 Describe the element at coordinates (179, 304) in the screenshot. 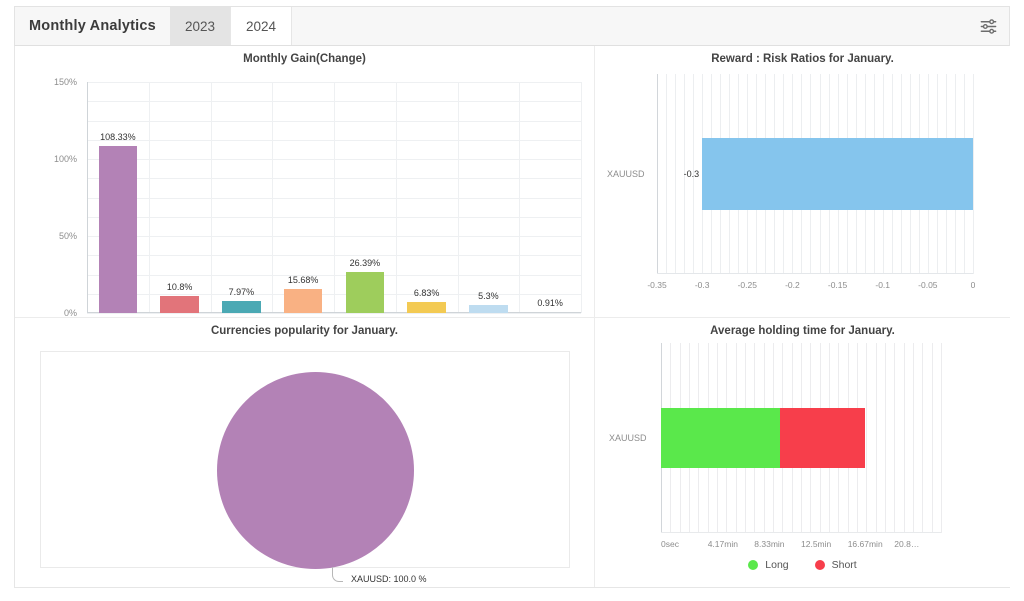

I see `bar-feb-2024` at that location.